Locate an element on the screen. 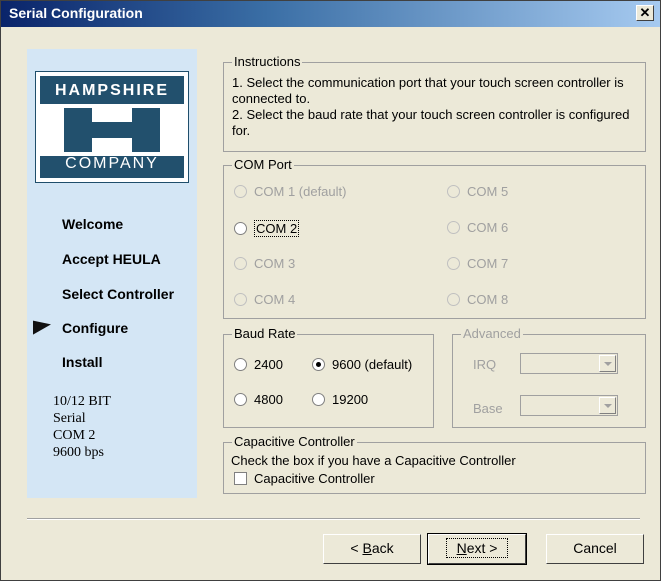  logo-bottom-text: COMPANY is located at coordinates (112, 163).